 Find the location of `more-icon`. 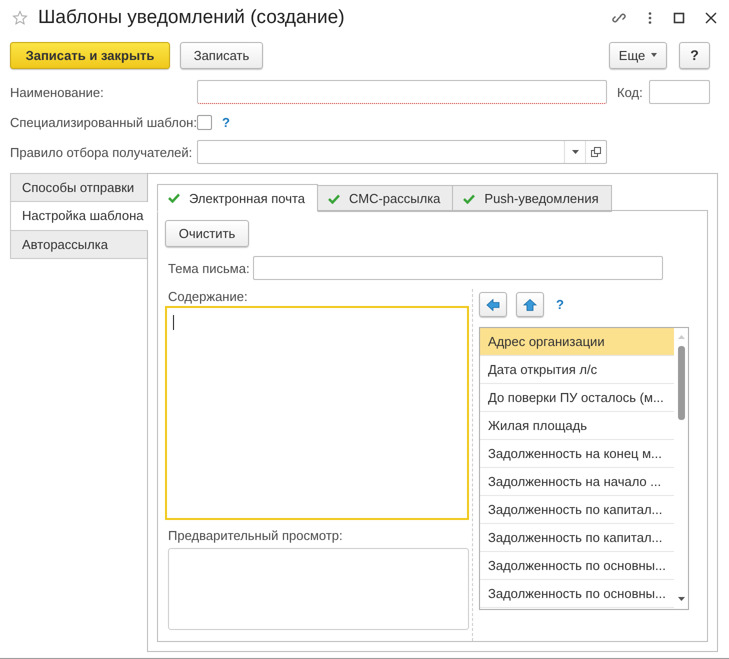

more-icon is located at coordinates (650, 18).